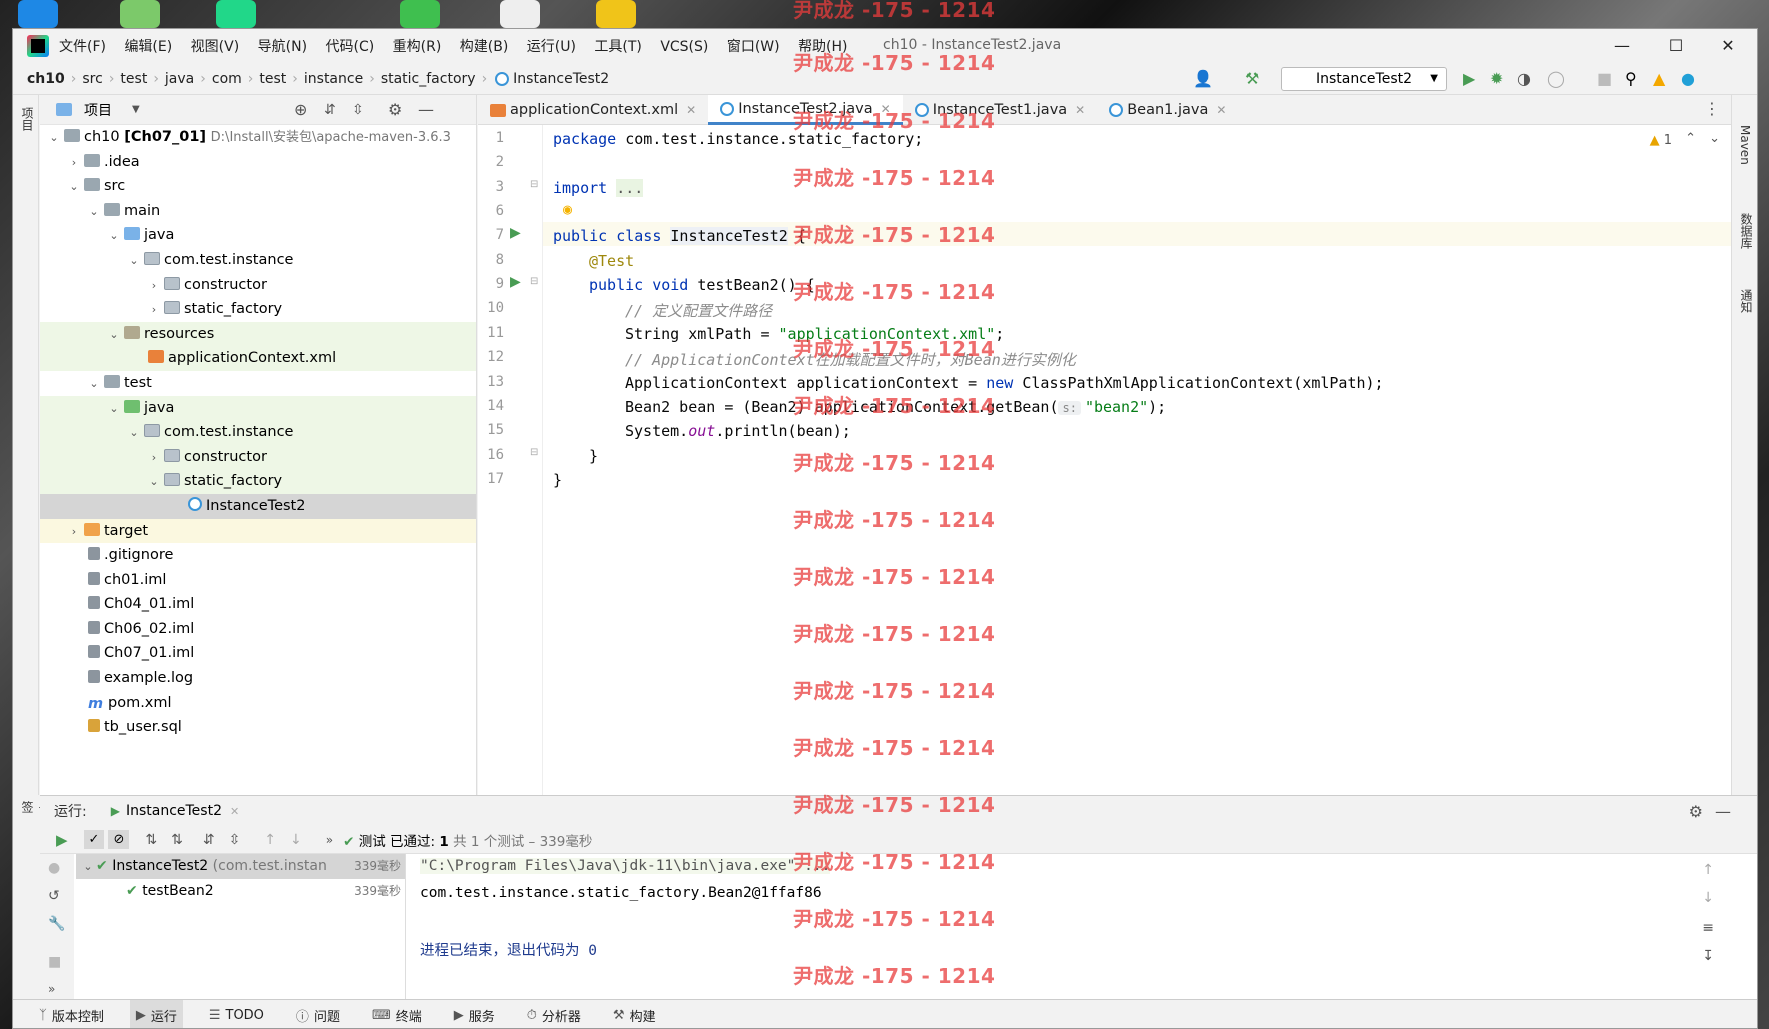  Describe the element at coordinates (270, 840) in the screenshot. I see `previous-test-icon: ↑` at that location.